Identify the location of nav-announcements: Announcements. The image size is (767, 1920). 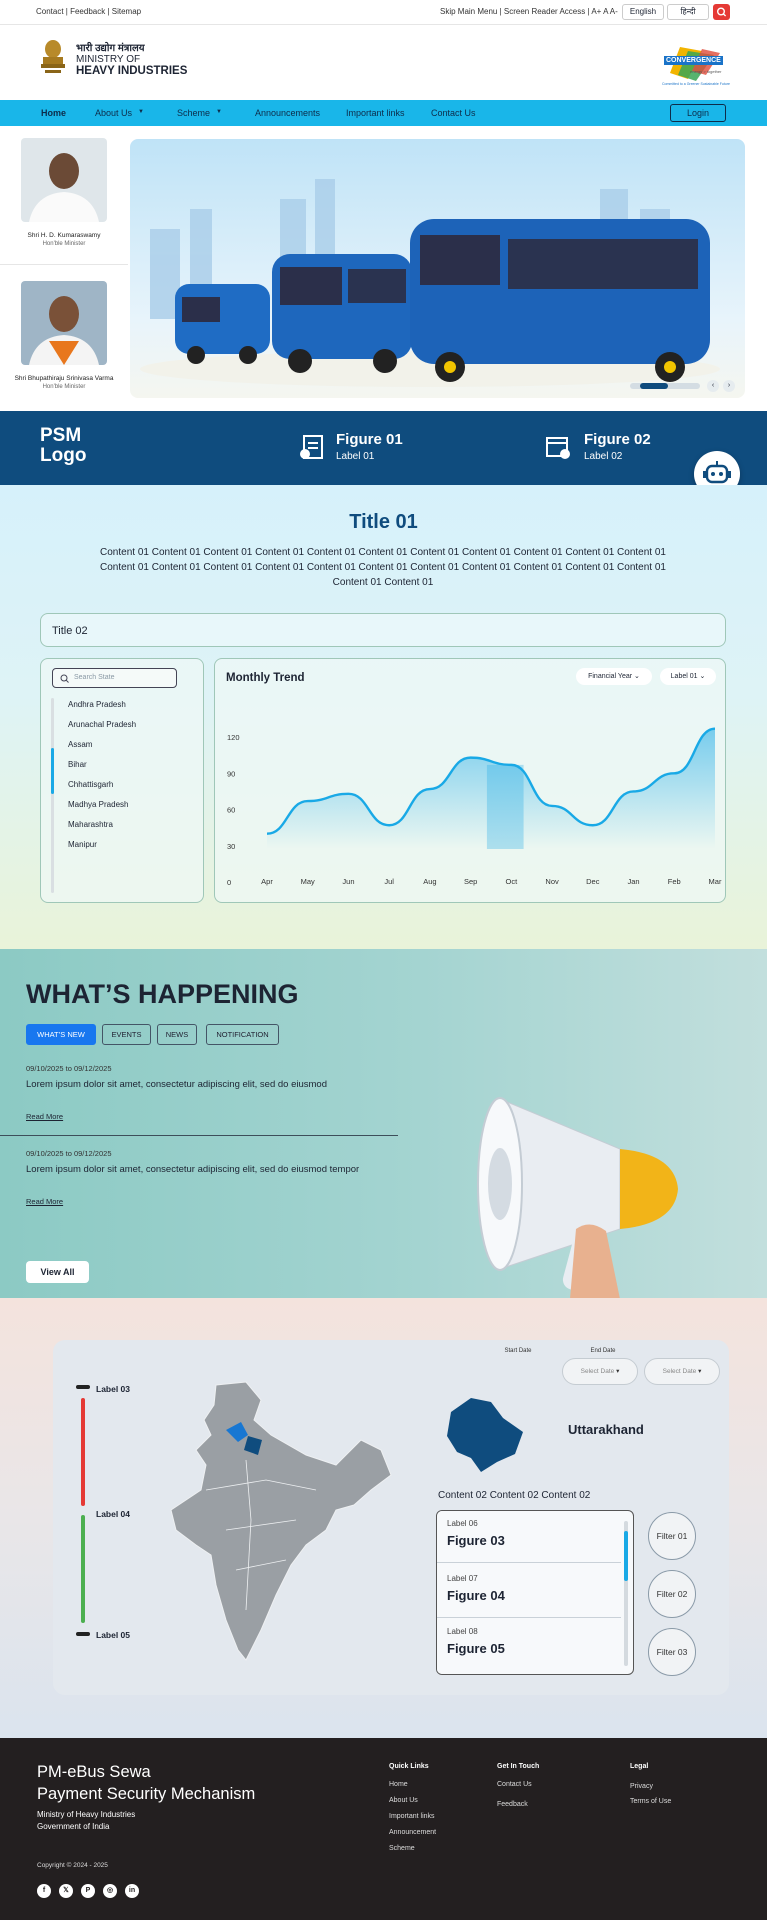
(287, 113).